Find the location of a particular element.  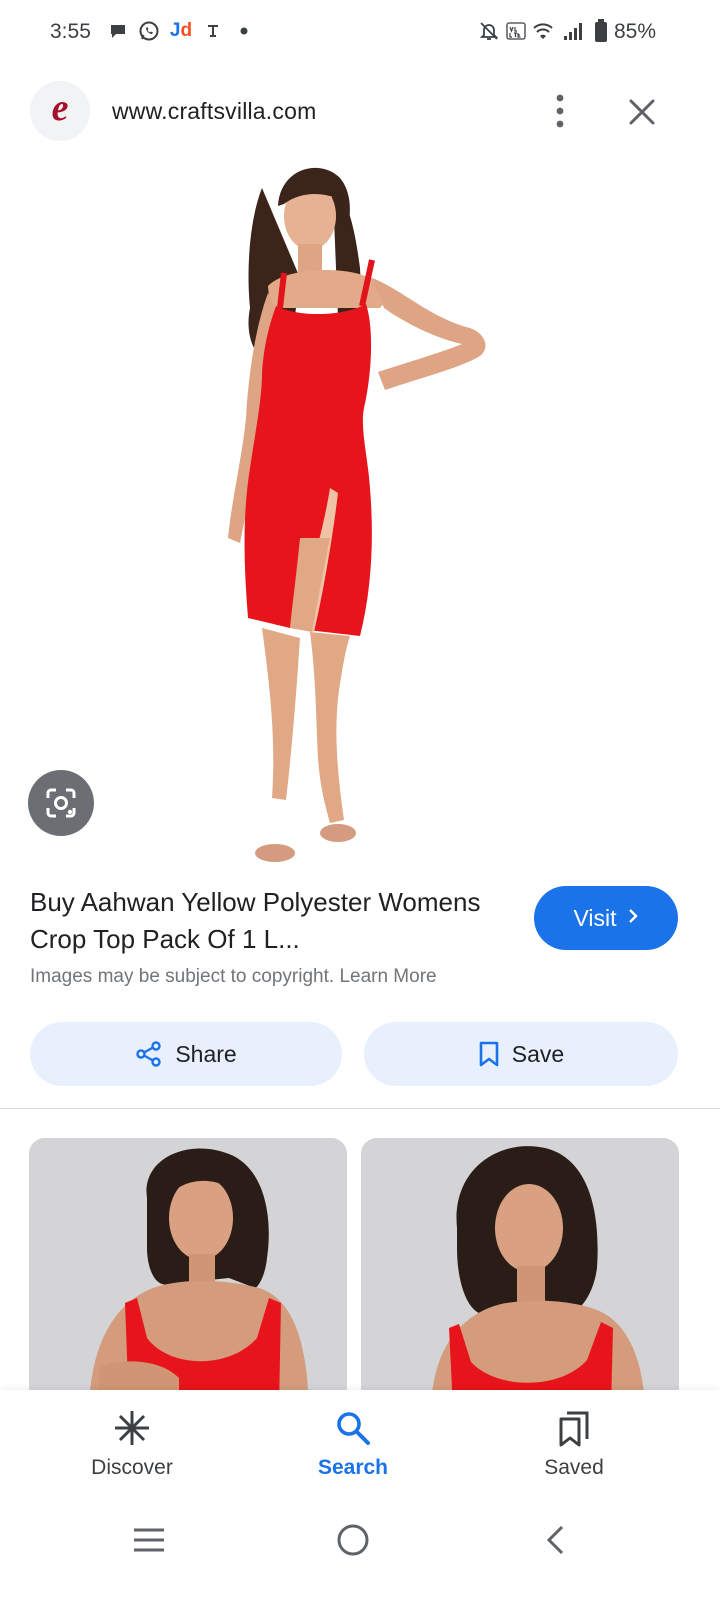

save-label: Save is located at coordinates (538, 1053).